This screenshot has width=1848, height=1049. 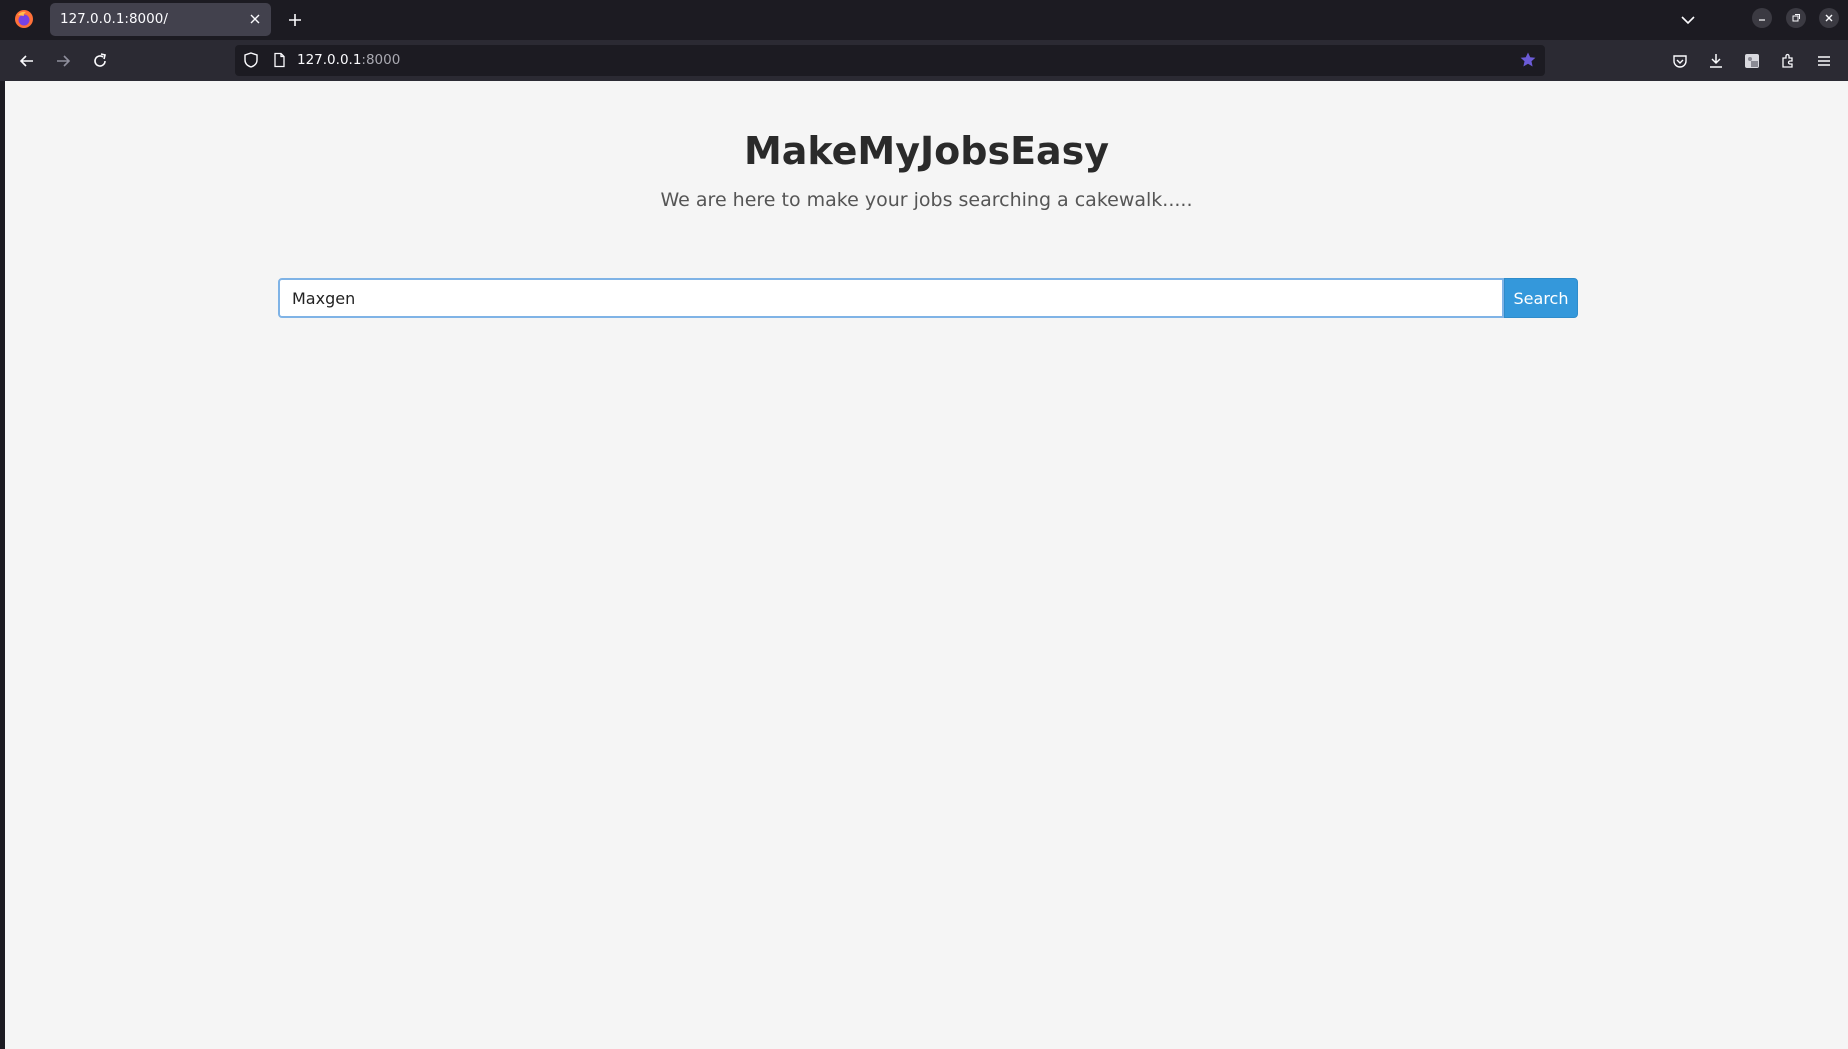 I want to click on tracking-protection-shield-icon, so click(x=251, y=60).